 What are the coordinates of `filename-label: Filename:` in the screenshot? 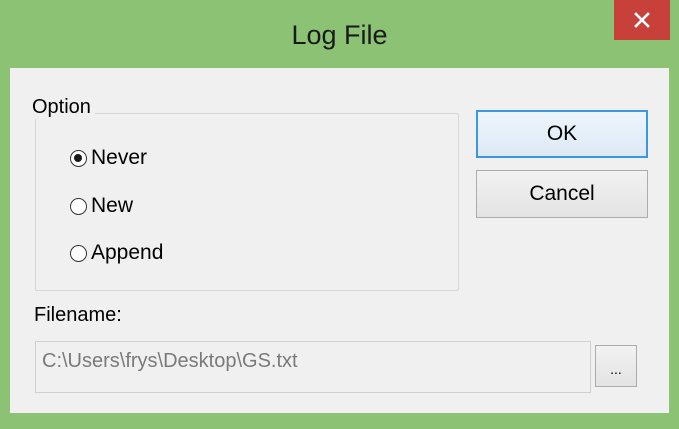 It's located at (78, 315).